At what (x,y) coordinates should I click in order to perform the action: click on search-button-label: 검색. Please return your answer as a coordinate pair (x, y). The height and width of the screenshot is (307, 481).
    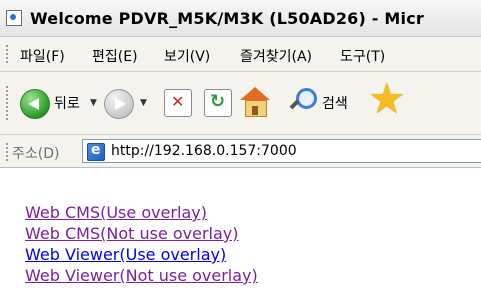
    Looking at the image, I should click on (335, 103).